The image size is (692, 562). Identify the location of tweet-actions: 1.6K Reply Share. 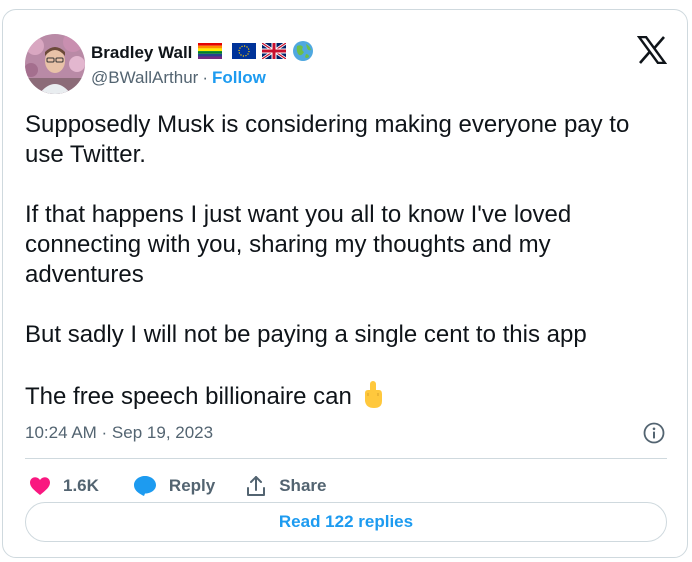
(177, 486).